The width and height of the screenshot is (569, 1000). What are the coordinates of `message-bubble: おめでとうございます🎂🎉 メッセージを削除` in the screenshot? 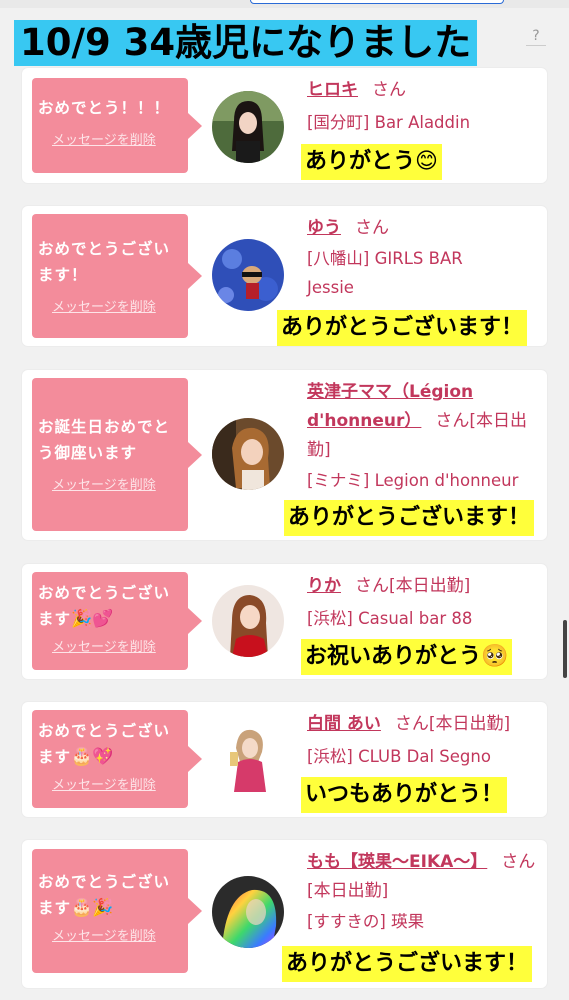 It's located at (117, 911).